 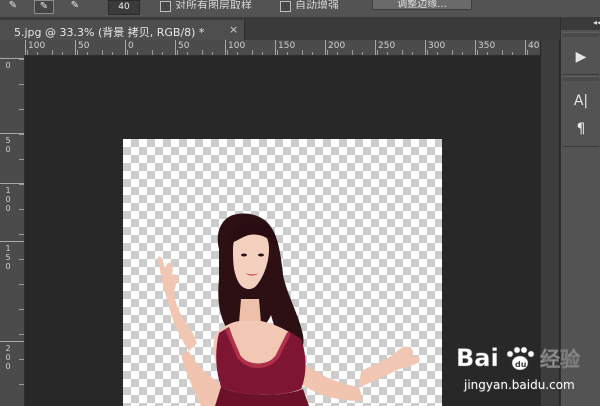 I want to click on panel-collapse-icon: ◂◂, so click(x=580, y=24).